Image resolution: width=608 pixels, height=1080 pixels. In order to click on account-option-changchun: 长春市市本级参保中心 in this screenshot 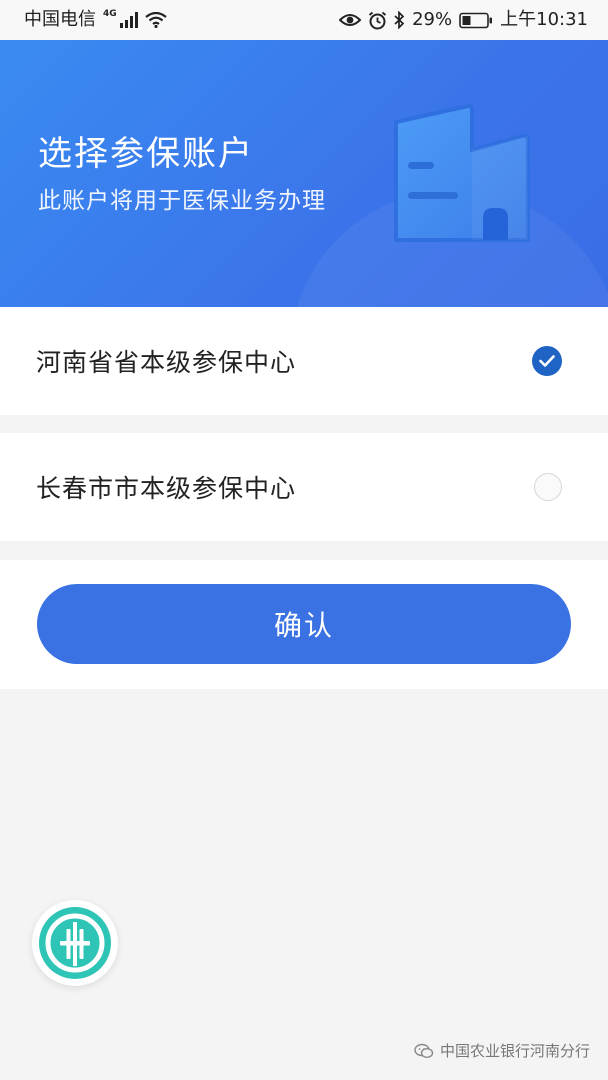, I will do `click(304, 487)`.